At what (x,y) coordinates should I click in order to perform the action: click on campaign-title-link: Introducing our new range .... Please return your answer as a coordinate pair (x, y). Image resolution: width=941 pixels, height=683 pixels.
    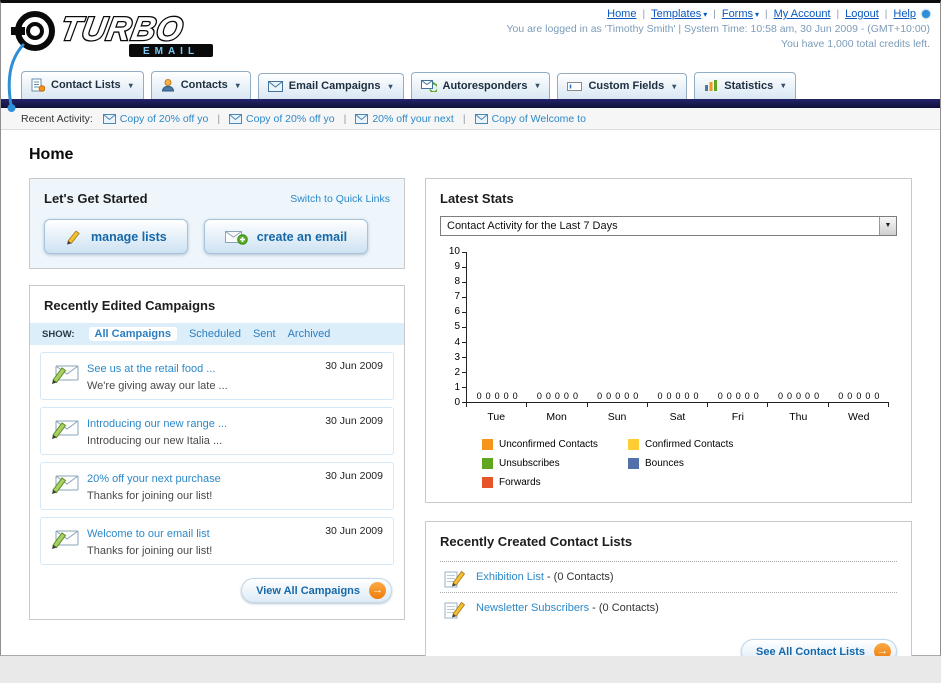
    Looking at the image, I should click on (157, 424).